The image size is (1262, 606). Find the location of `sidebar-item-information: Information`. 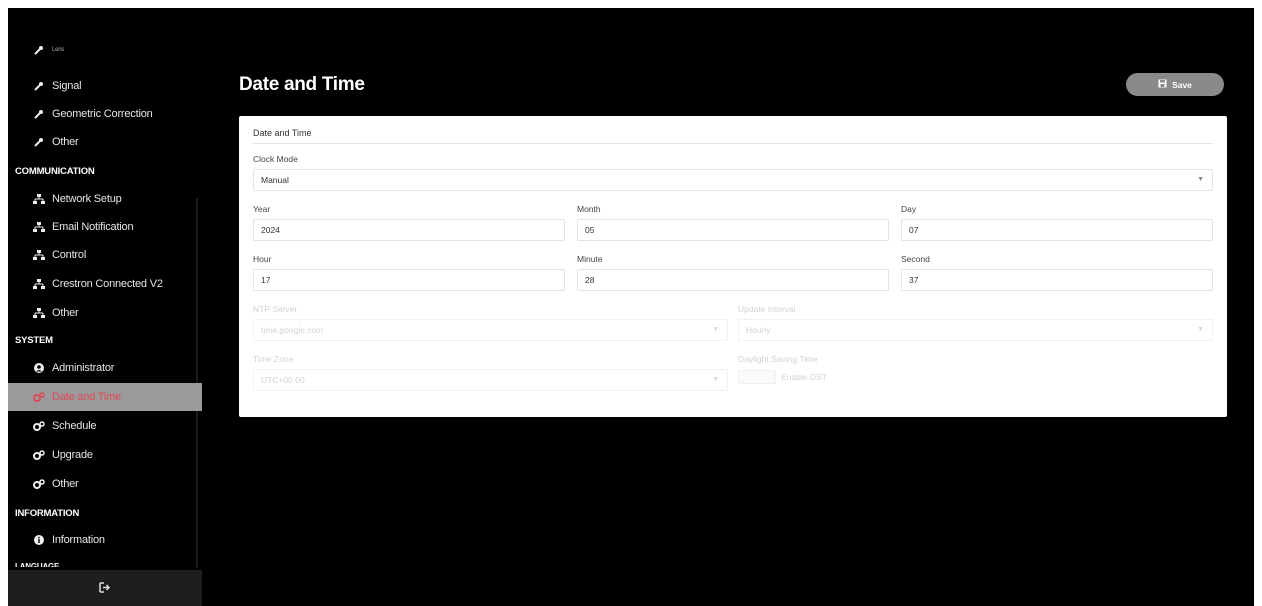

sidebar-item-information: Information is located at coordinates (105, 540).